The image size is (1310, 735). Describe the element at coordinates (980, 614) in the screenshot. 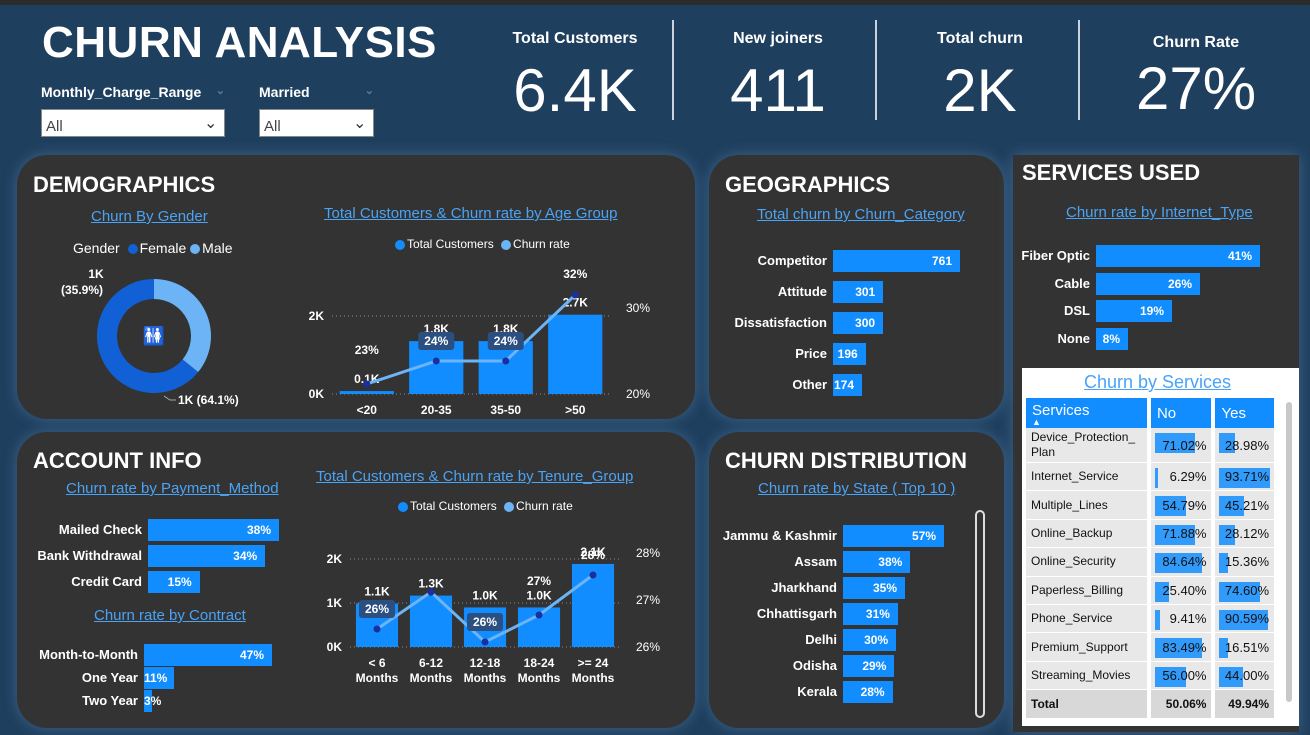

I see `chart-scrollbar` at that location.